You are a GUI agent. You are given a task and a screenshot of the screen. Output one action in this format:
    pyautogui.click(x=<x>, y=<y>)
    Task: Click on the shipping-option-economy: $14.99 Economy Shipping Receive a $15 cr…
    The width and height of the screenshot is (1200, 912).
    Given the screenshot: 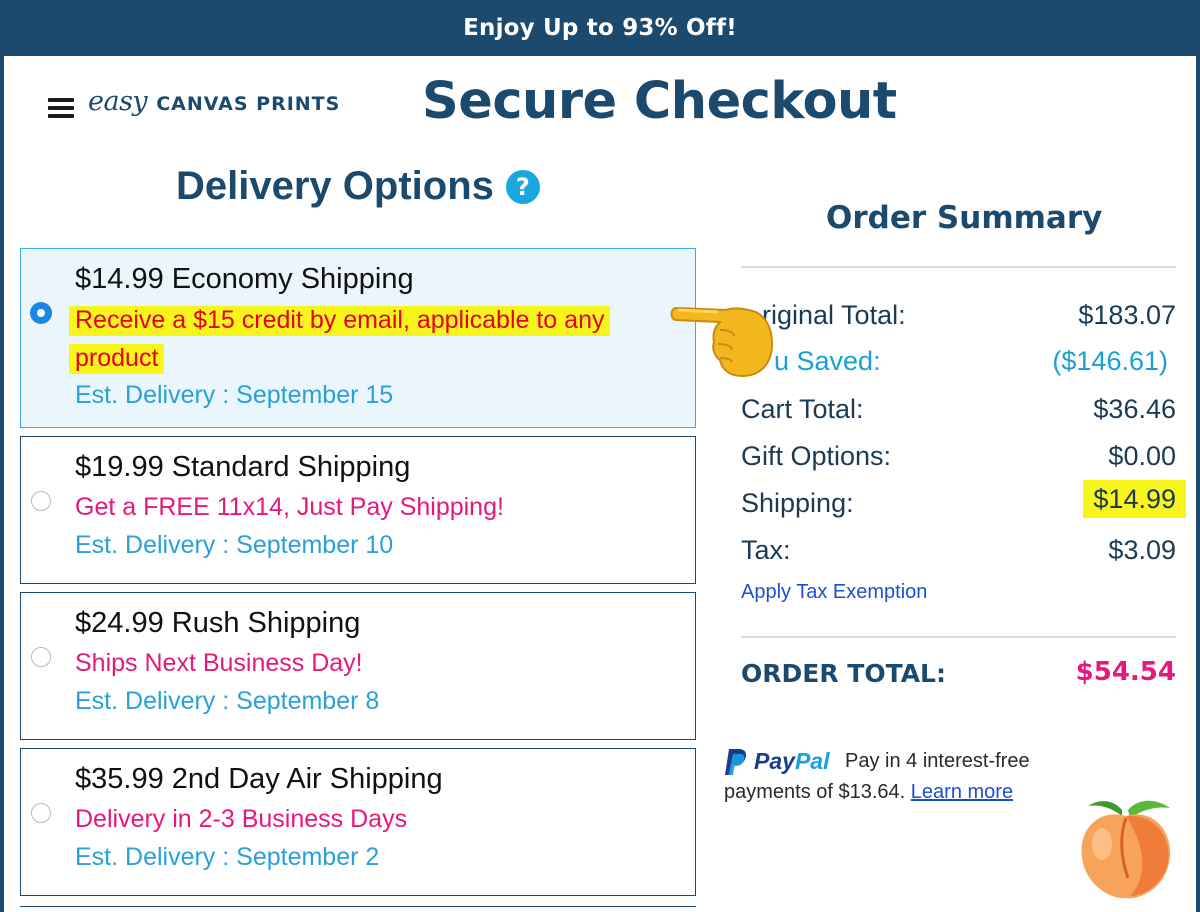 What is the action you would take?
    pyautogui.click(x=358, y=338)
    